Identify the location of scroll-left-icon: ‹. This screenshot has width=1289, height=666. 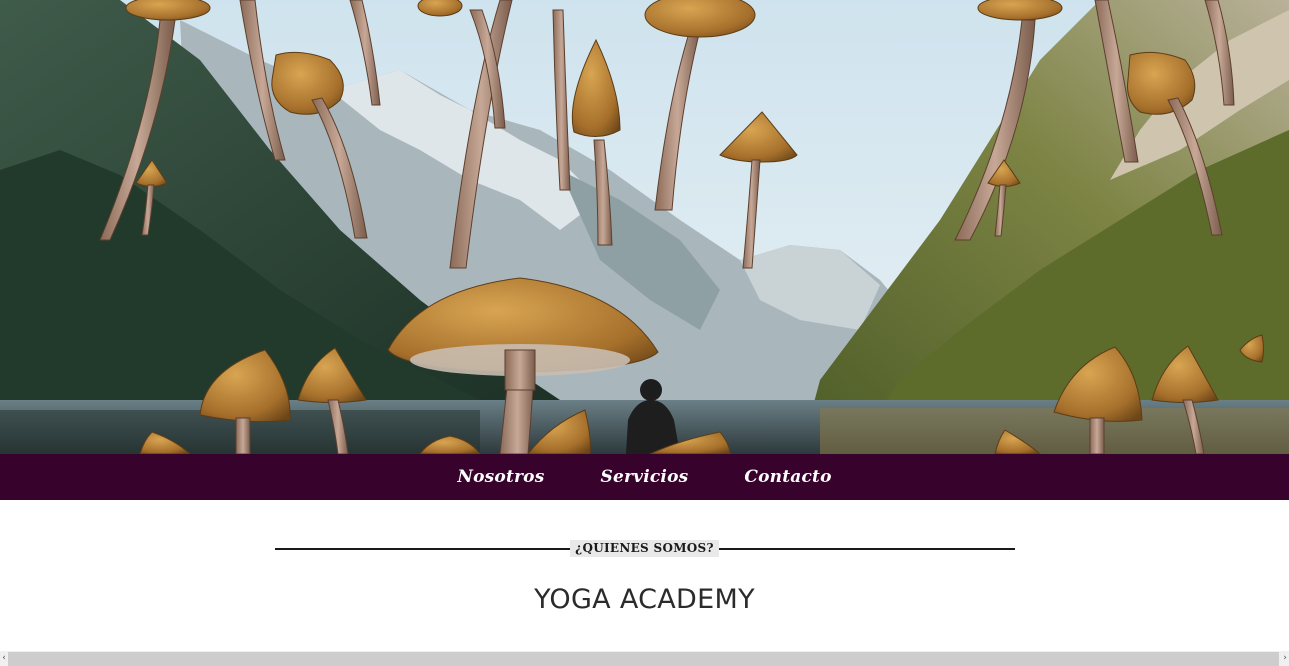
(4, 658).